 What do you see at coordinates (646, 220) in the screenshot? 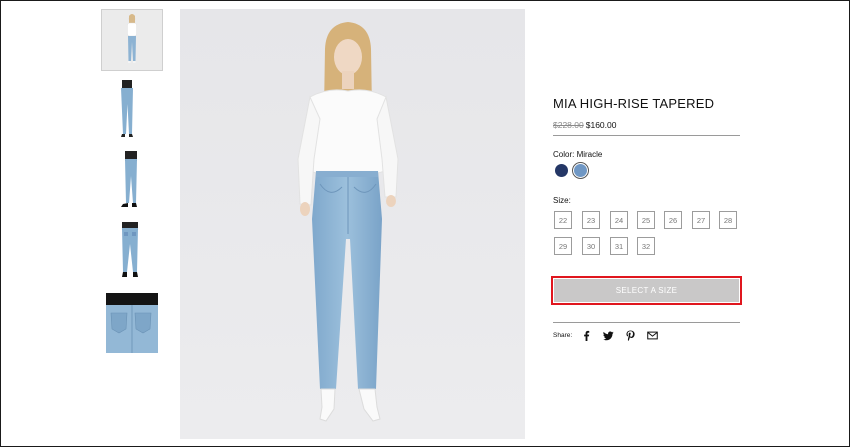
I see `size-option: 25` at bounding box center [646, 220].